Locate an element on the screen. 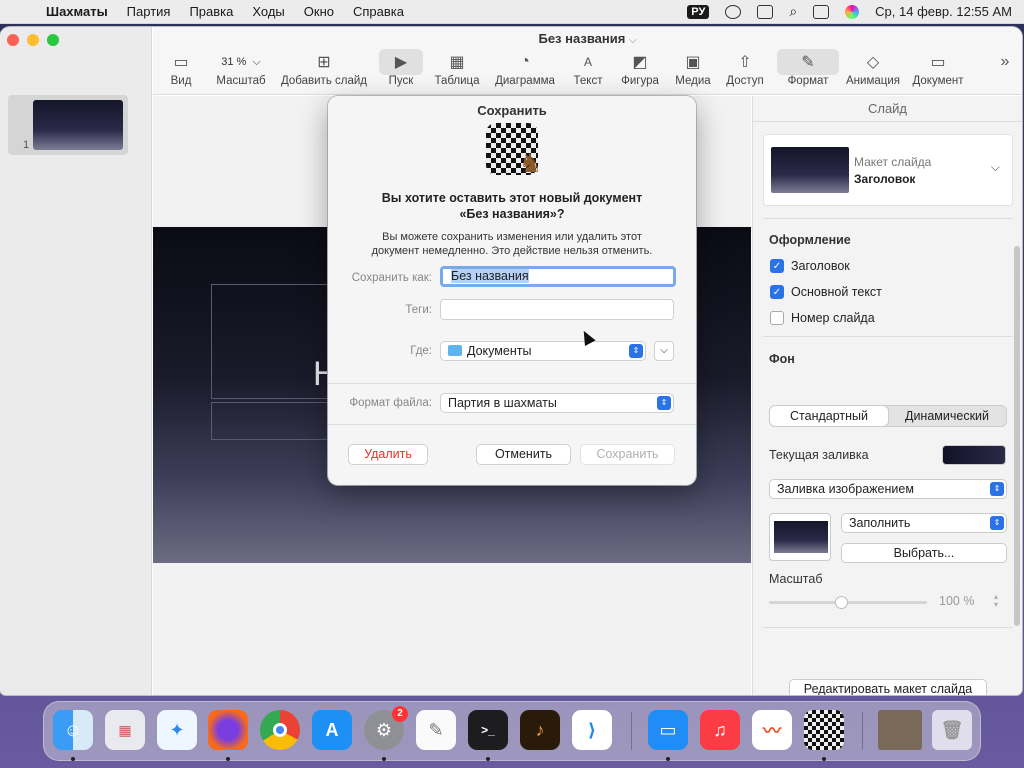 This screenshot has width=1024, height=768. now-playing-icon is located at coordinates (733, 11).